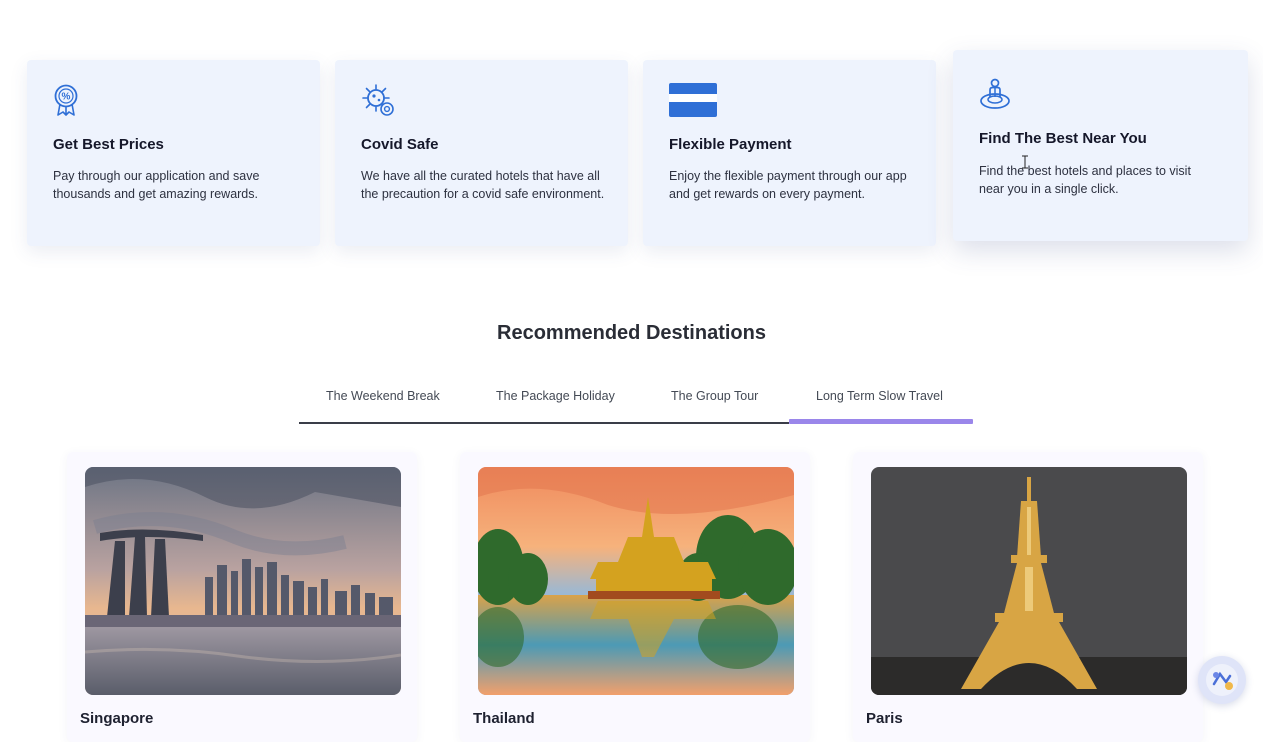 This screenshot has width=1263, height=742. I want to click on service-title: Covid Safe, so click(400, 144).